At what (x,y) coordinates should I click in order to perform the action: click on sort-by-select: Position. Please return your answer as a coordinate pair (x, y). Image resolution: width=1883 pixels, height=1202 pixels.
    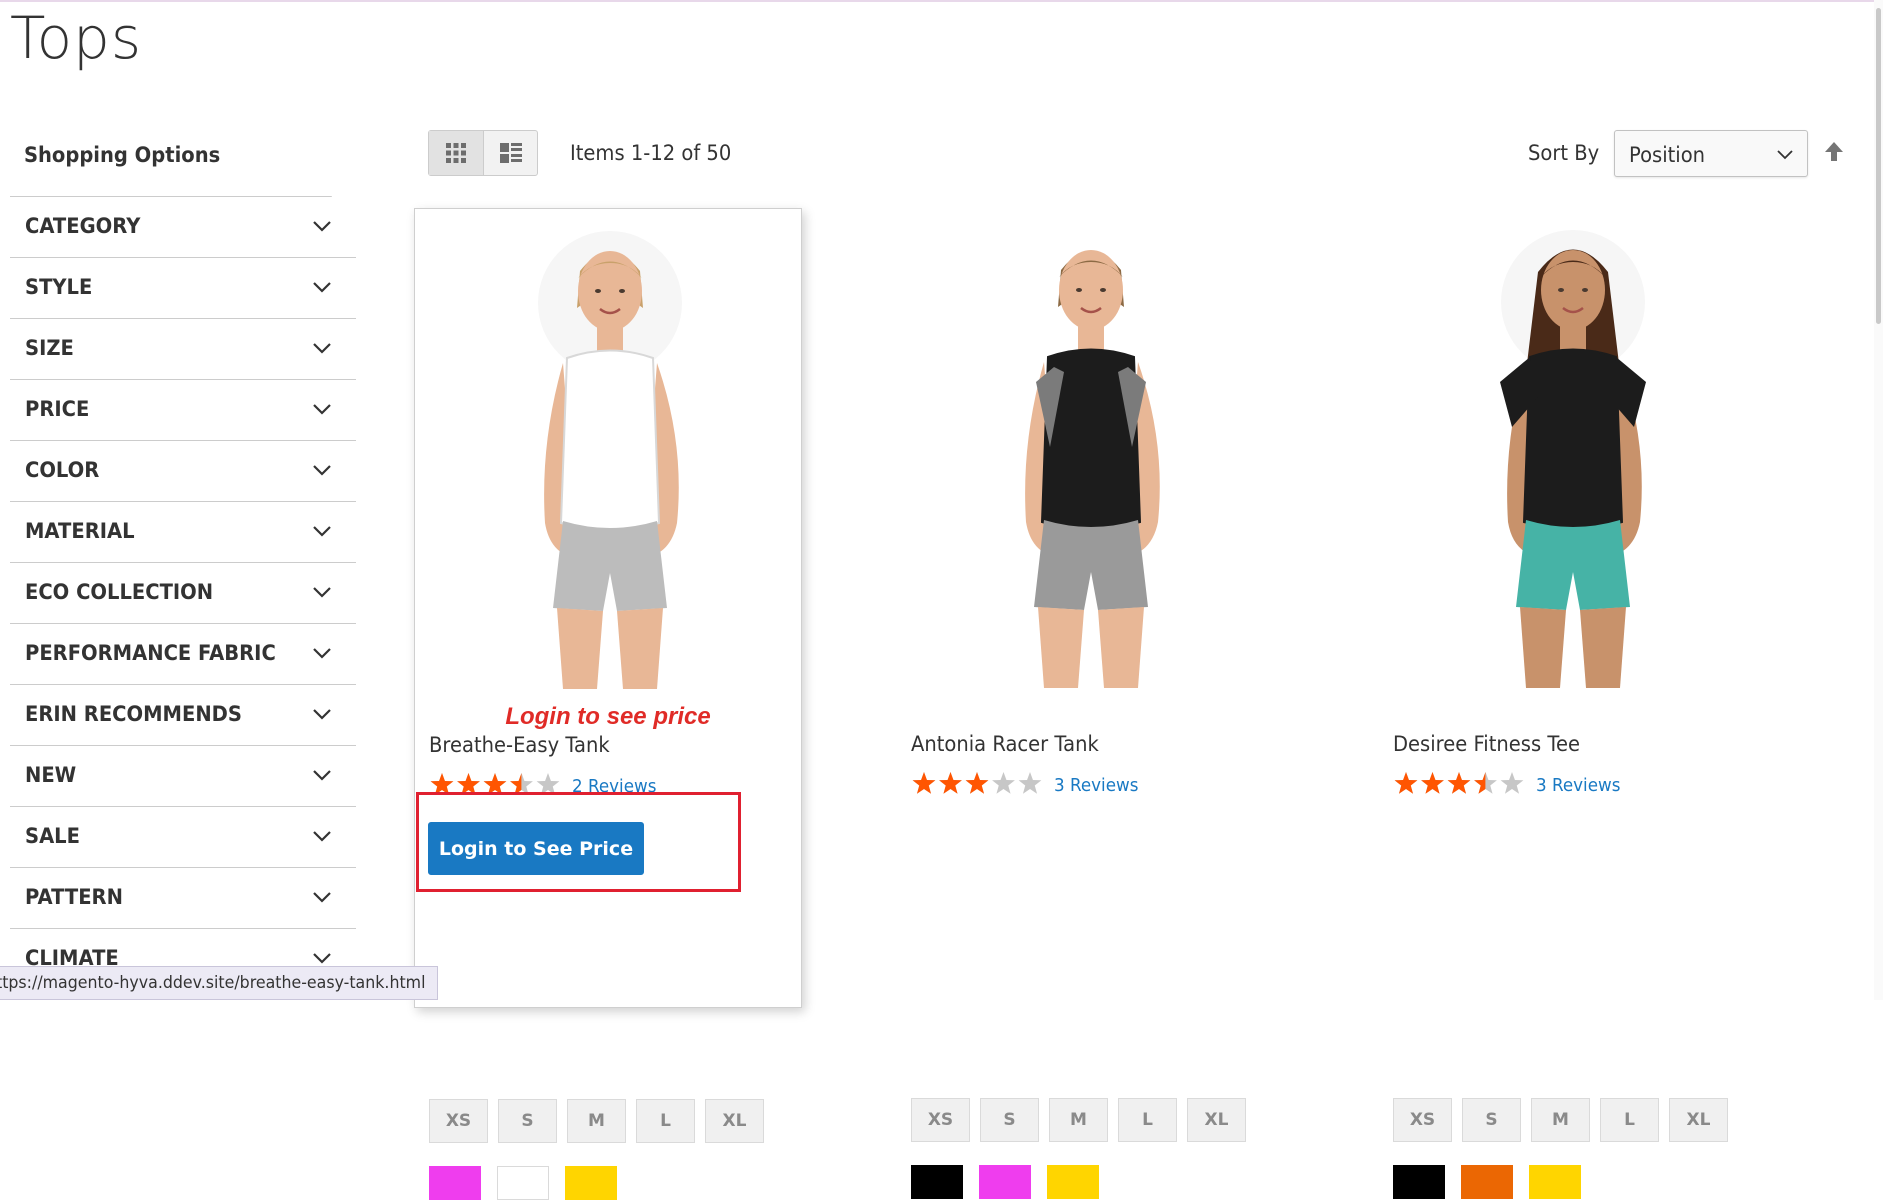
    Looking at the image, I should click on (1711, 153).